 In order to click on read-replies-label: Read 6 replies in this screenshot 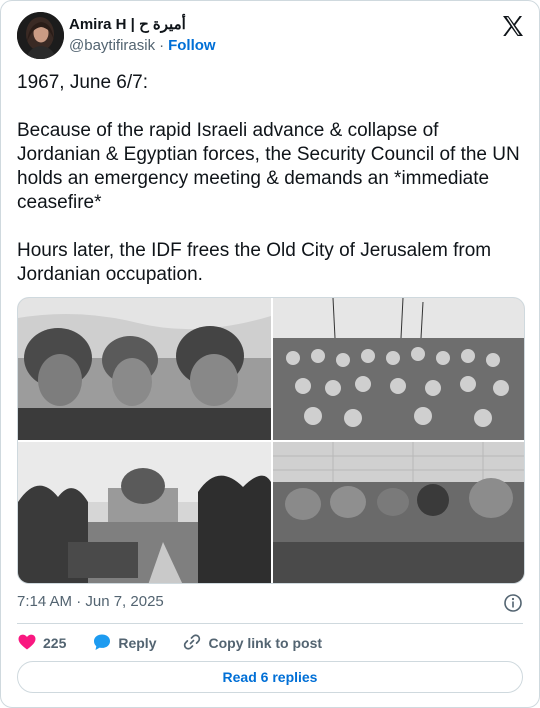, I will do `click(270, 677)`.